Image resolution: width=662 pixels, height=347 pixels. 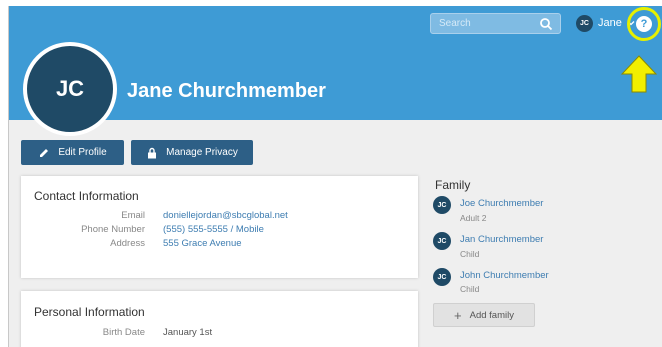 I want to click on help-icon: ?, so click(x=644, y=24).